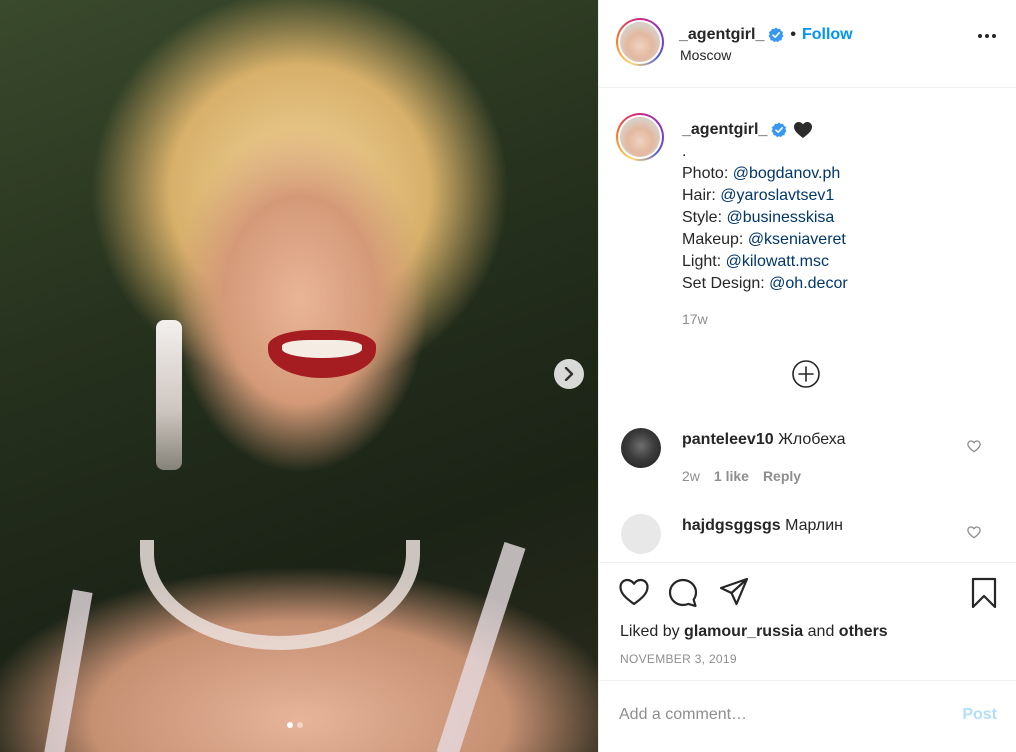  I want to click on mention-link: @yaroslavtsev1, so click(777, 195).